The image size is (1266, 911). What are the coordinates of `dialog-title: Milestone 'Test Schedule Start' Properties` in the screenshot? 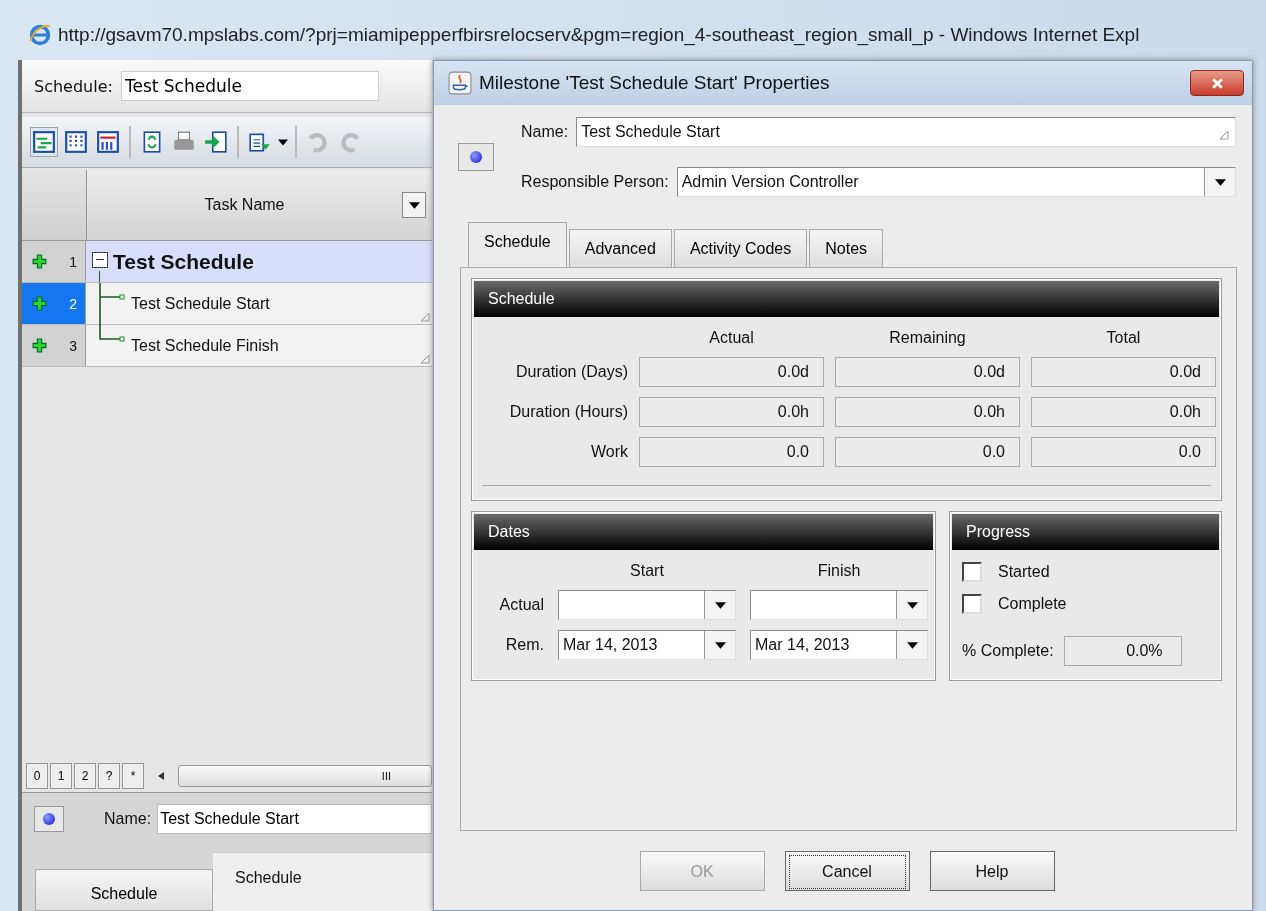 It's located at (655, 83).